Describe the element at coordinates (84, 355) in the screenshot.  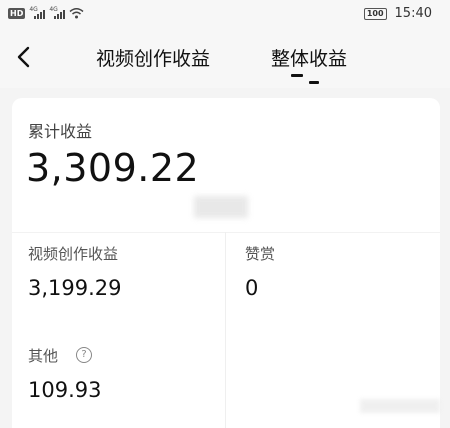
I see `question-circle-icon: ?` at that location.